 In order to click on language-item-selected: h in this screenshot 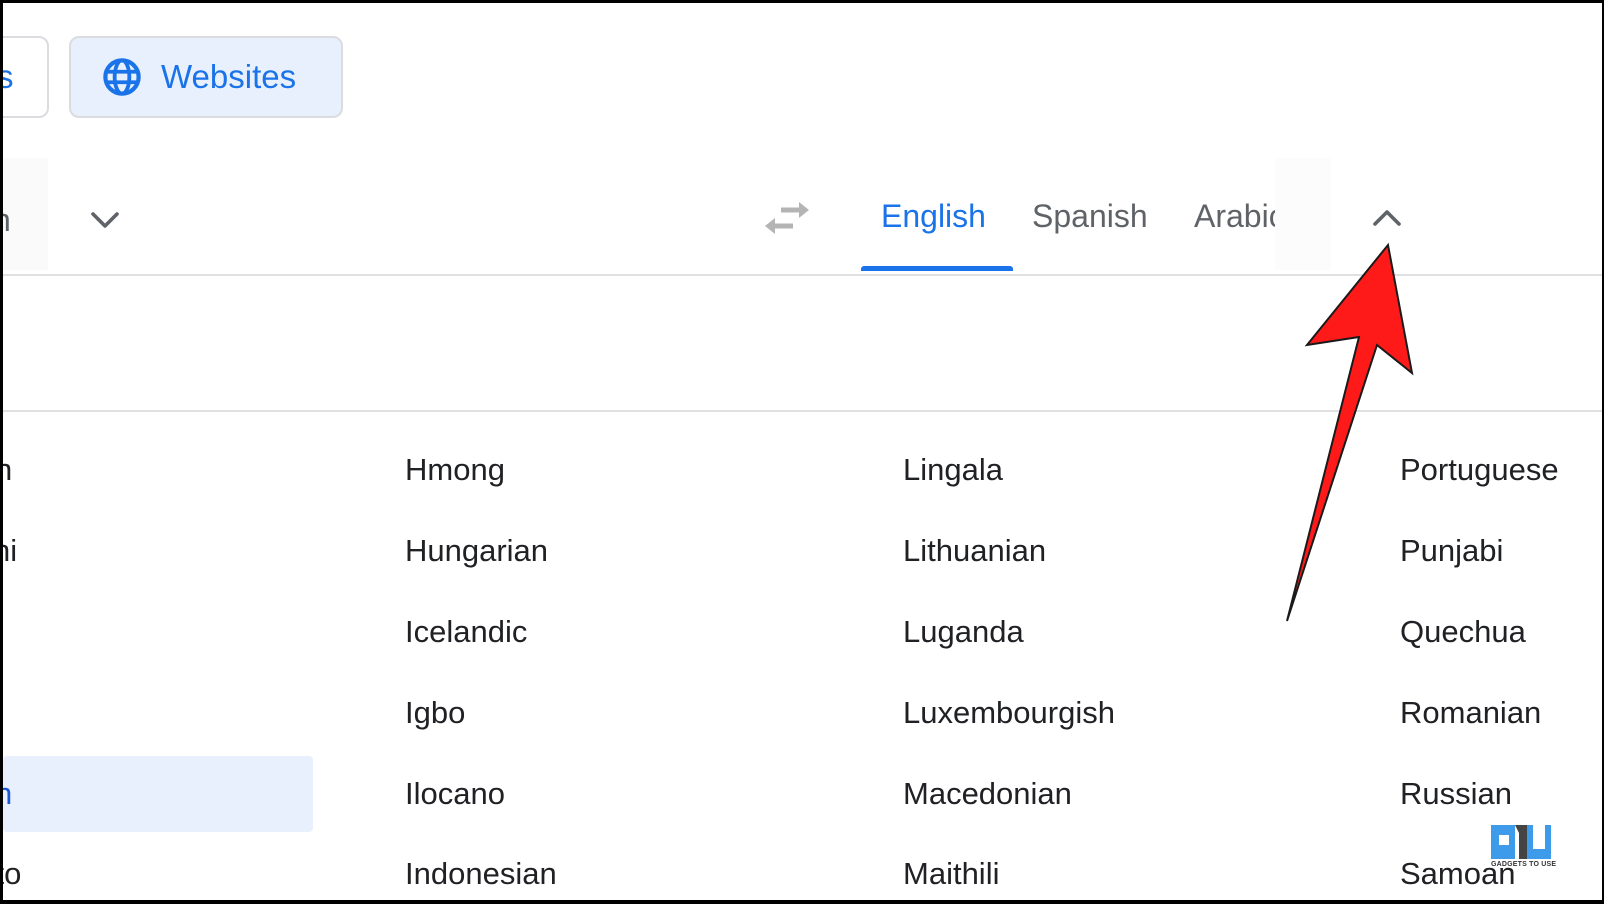, I will do `click(7, 794)`.